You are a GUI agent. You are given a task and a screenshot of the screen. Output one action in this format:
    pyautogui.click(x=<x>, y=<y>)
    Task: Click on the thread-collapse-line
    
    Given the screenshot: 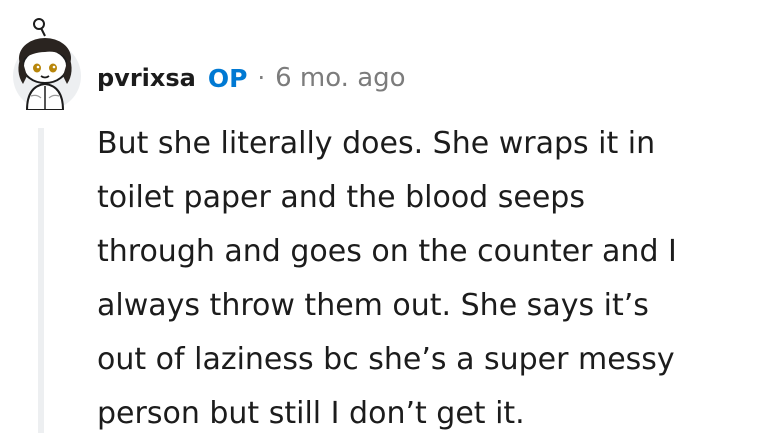 What is the action you would take?
    pyautogui.click(x=41, y=280)
    